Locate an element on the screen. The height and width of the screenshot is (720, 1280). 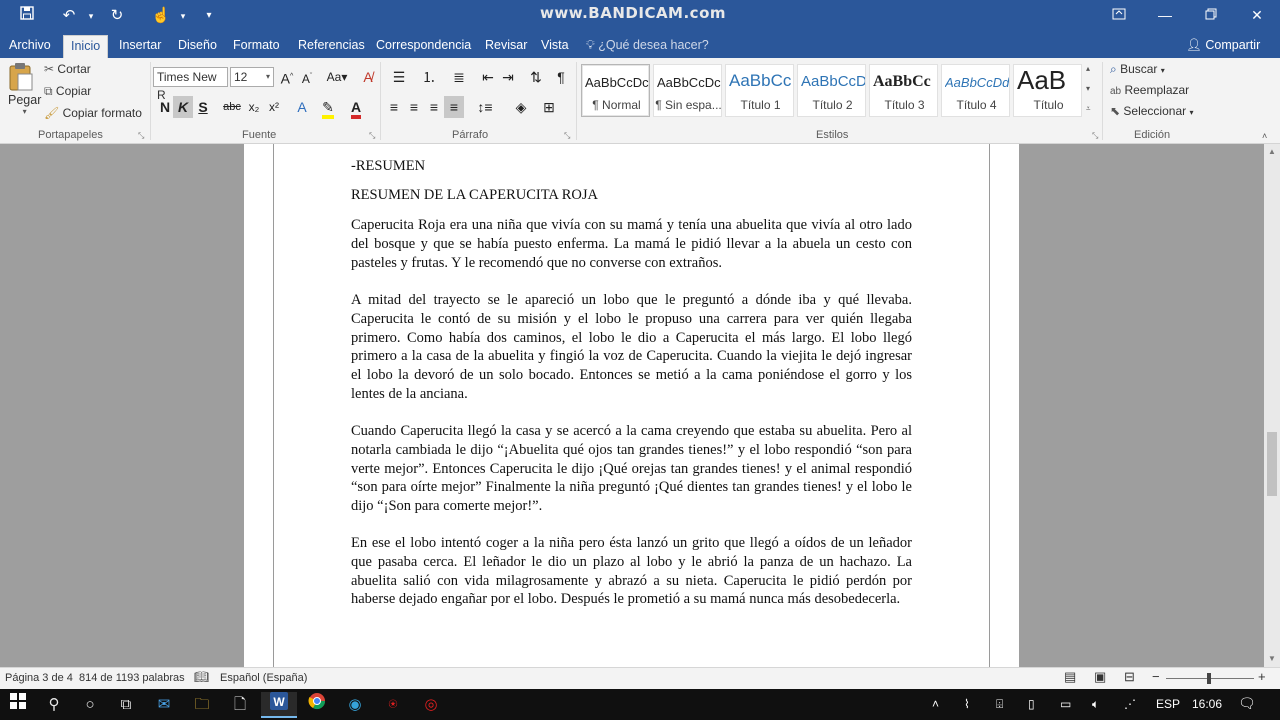
zoom-in-icon: + is located at coordinates (1262, 676).